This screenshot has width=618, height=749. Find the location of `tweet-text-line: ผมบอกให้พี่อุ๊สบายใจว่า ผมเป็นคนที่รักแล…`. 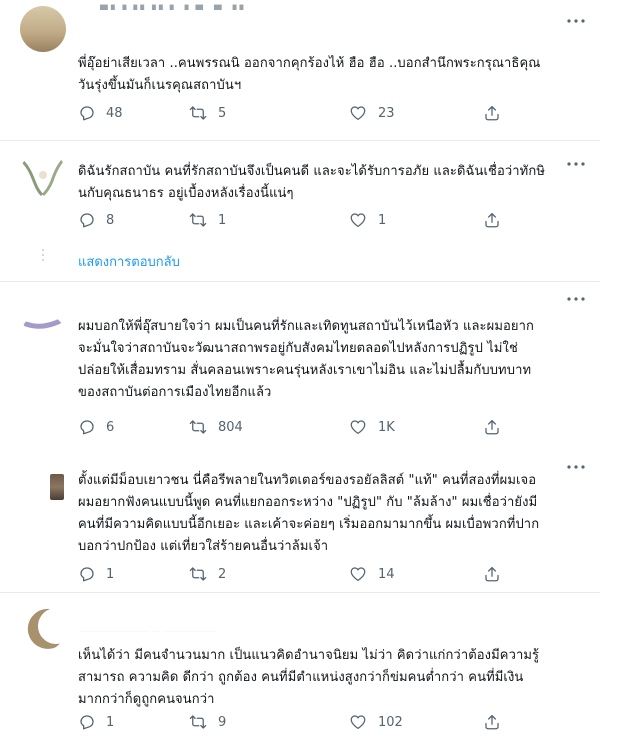

tweet-text-line: ผมบอกให้พี่อุ๊สบายใจว่า ผมเป็นคนที่รักแล… is located at coordinates (306, 326).